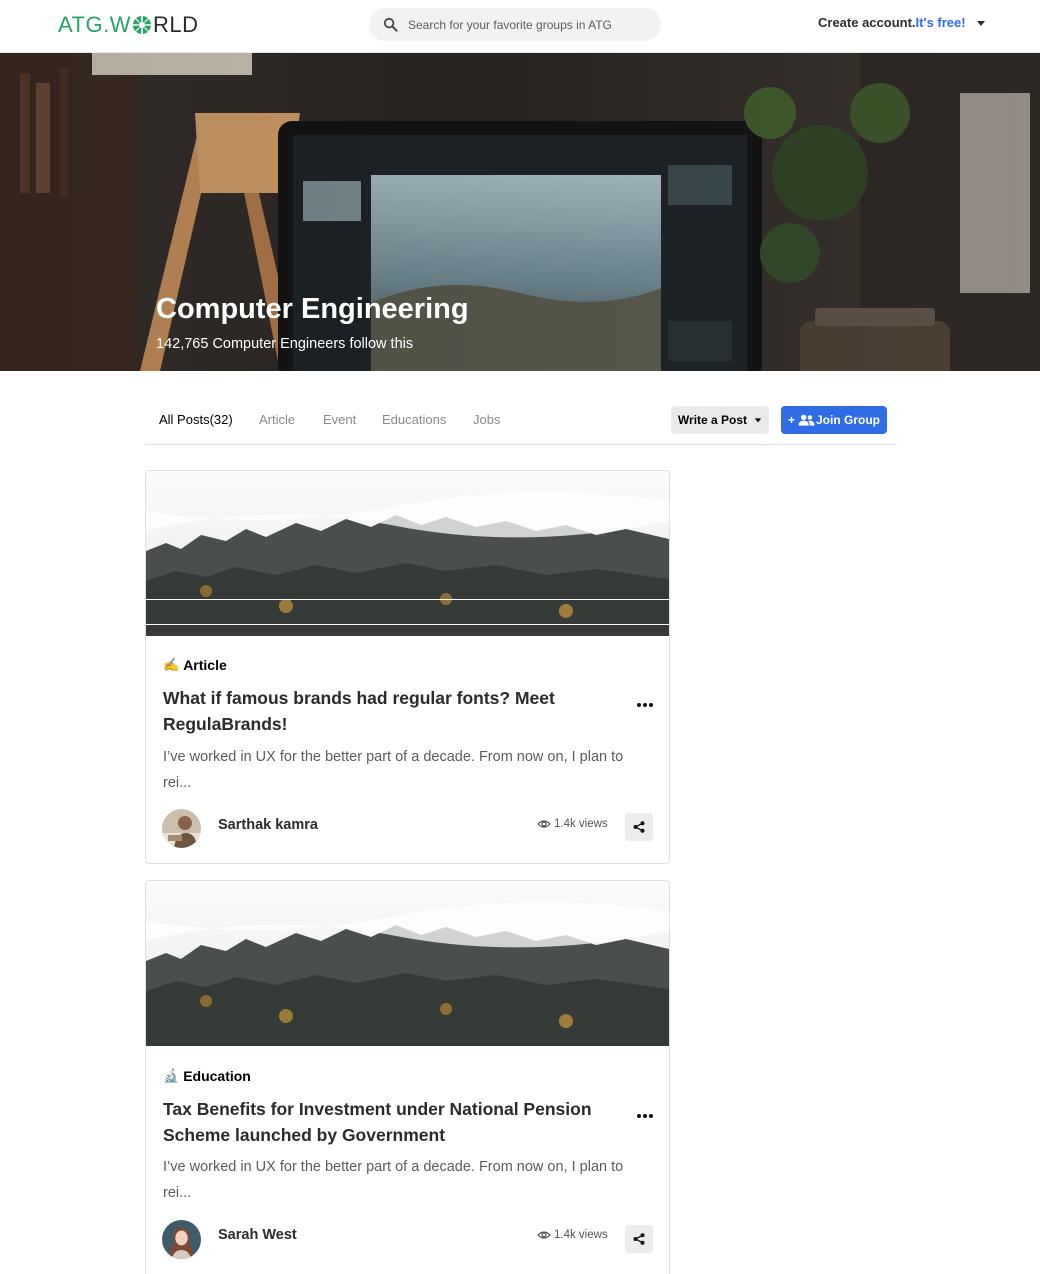 The height and width of the screenshot is (1274, 1040). I want to click on group-follower-count: 142,765 Computer Engineers follow this, so click(285, 344).